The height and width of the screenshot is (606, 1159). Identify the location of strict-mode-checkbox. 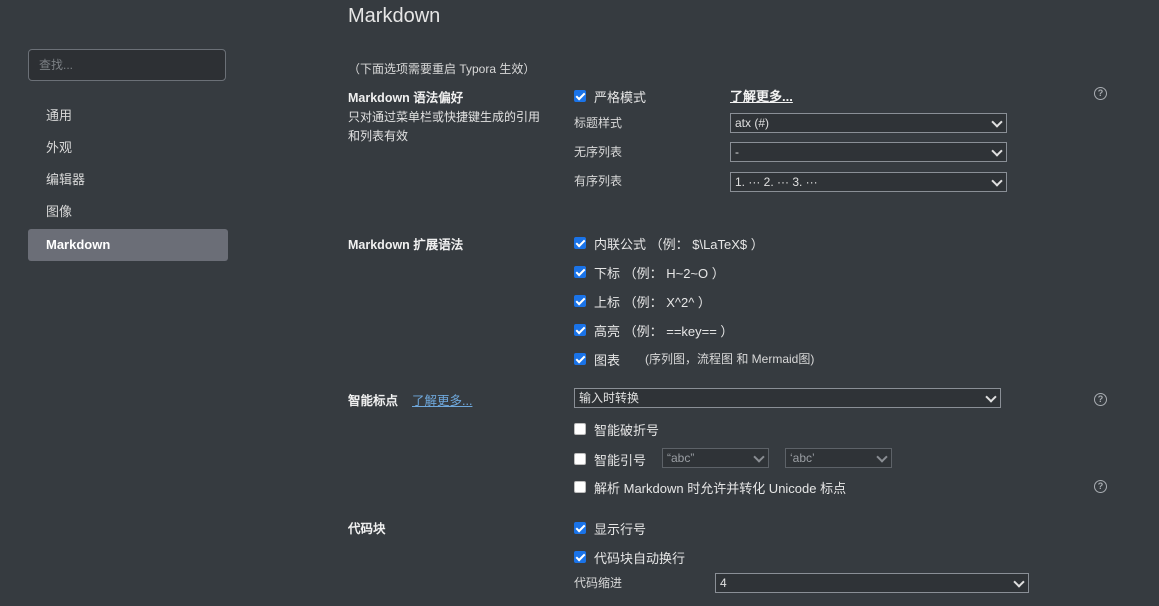
(580, 96).